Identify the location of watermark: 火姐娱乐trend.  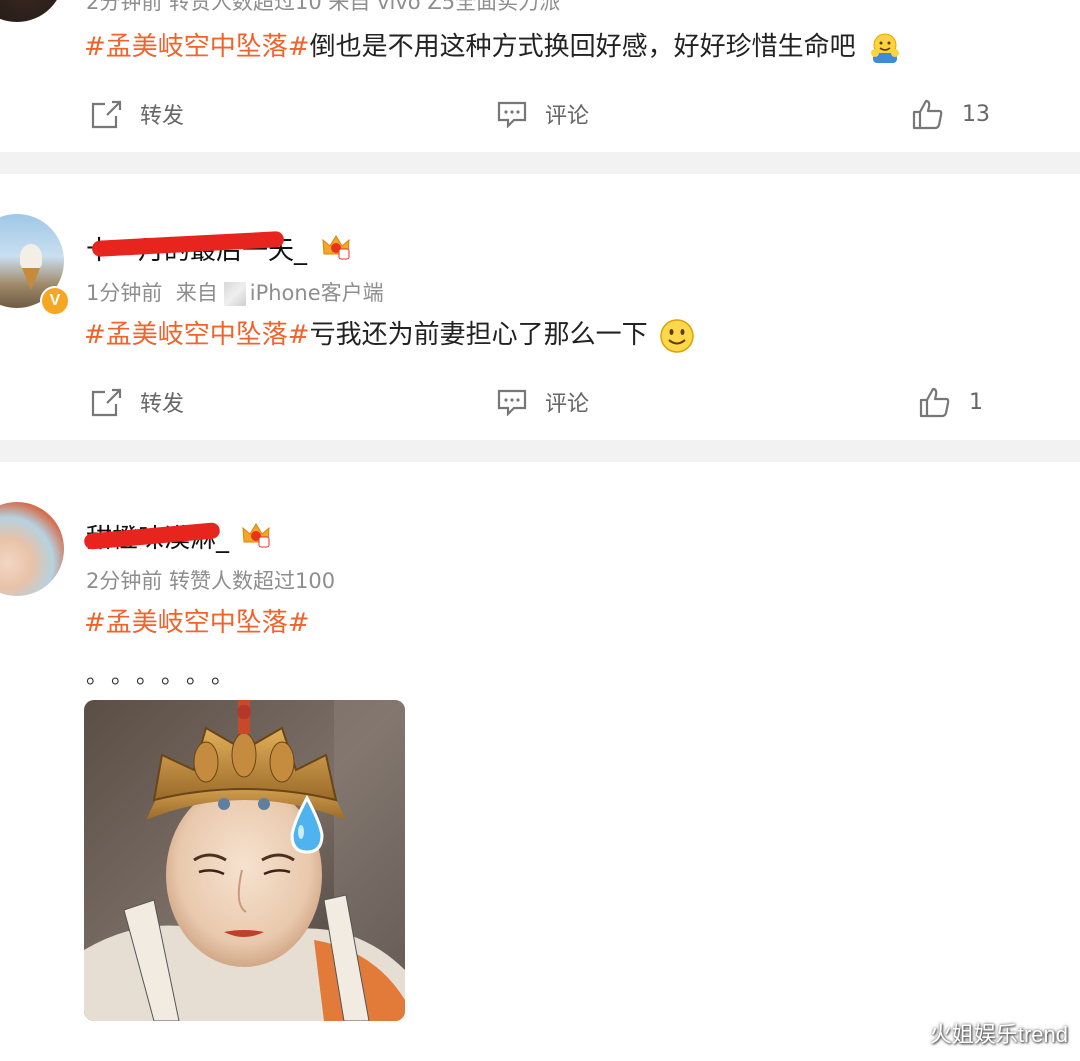
(998, 1034).